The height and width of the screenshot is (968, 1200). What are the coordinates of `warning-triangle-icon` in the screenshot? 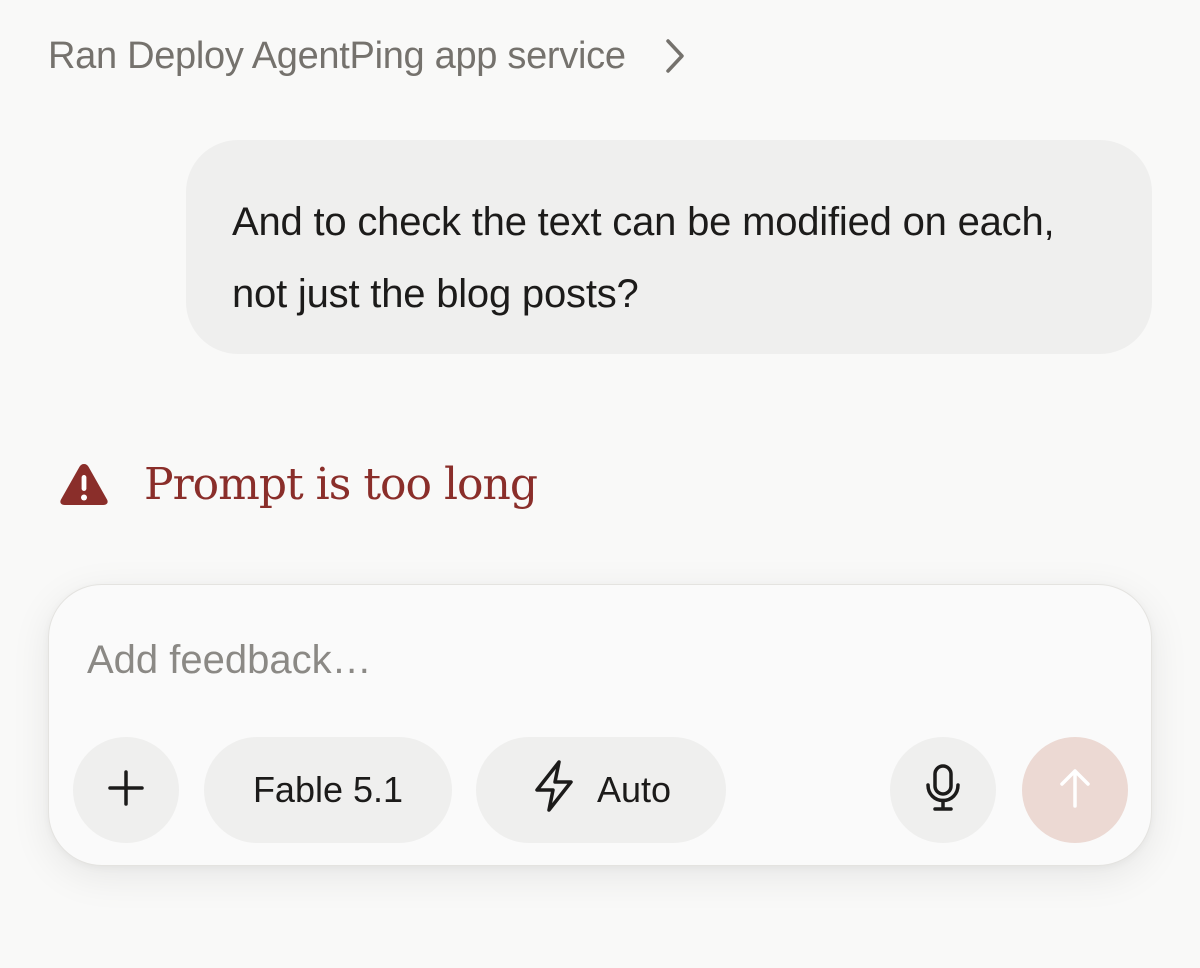 It's located at (84, 484).